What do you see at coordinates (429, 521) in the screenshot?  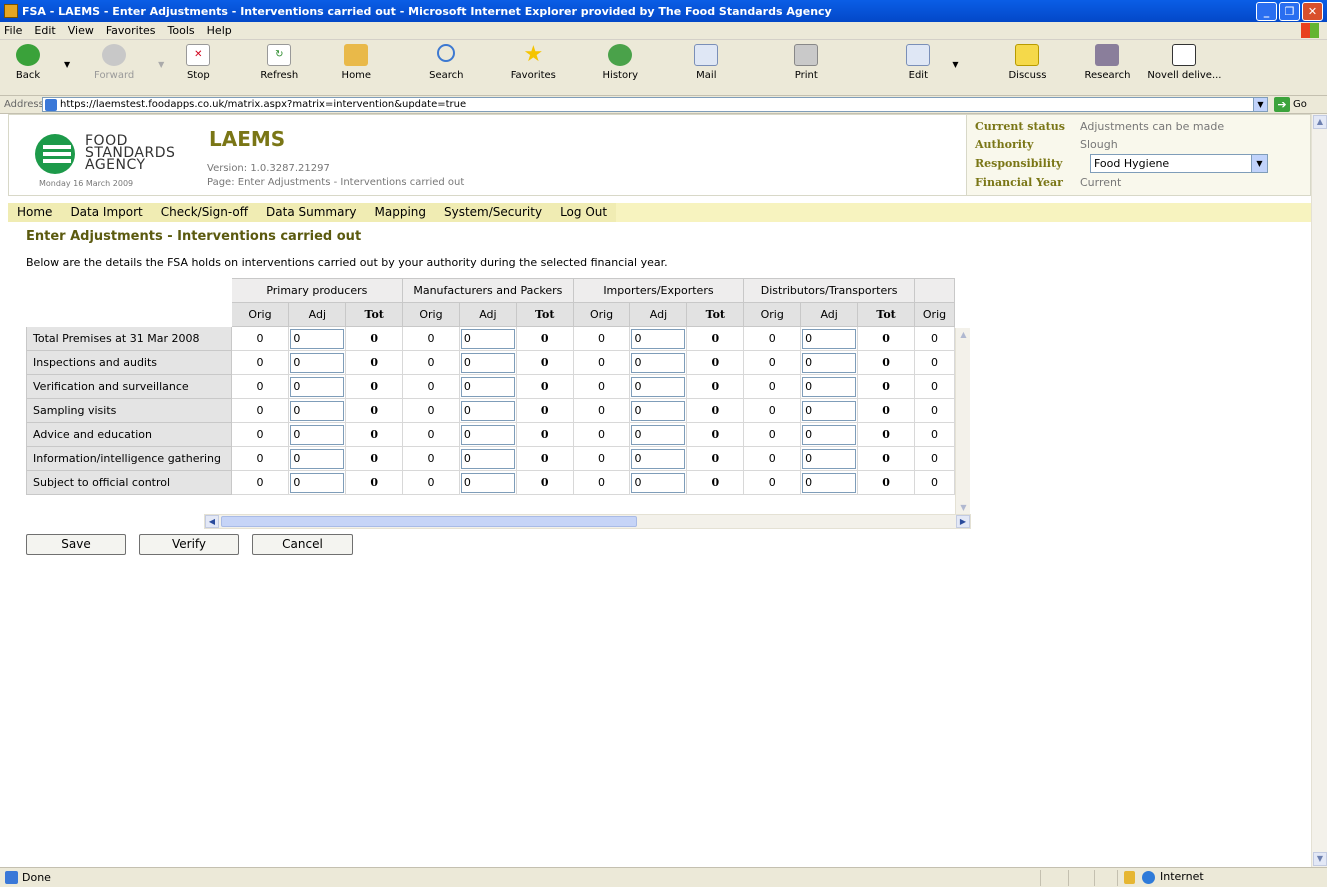 I see `scroll-thumb` at bounding box center [429, 521].